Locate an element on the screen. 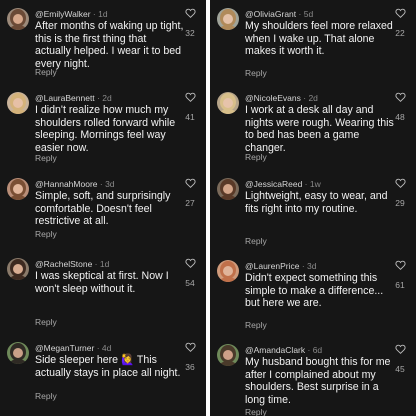  like-count: 22 is located at coordinates (400, 33).